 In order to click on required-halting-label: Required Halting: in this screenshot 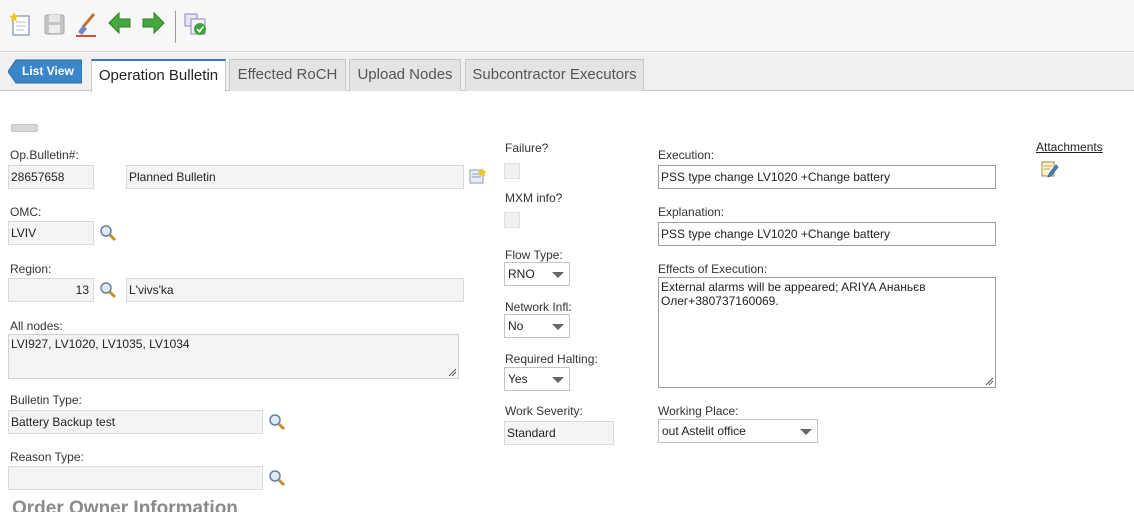, I will do `click(551, 359)`.